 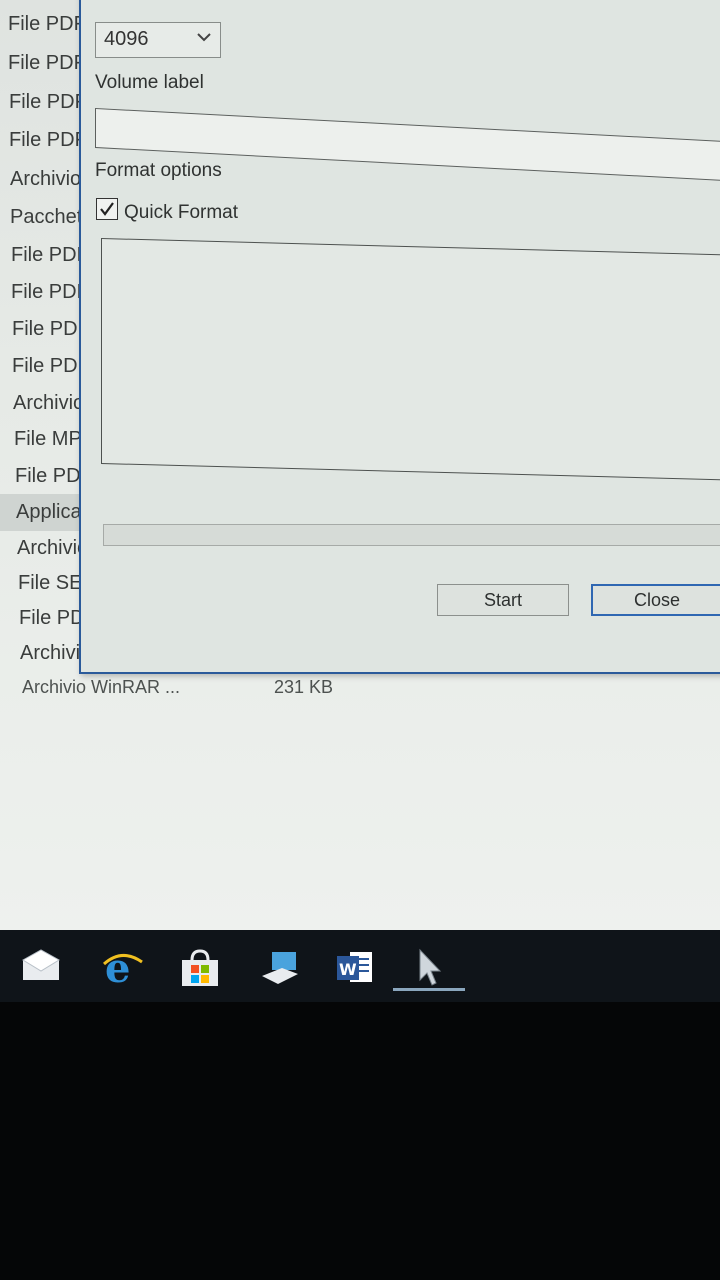 I want to click on start-button: Start, so click(x=503, y=600).